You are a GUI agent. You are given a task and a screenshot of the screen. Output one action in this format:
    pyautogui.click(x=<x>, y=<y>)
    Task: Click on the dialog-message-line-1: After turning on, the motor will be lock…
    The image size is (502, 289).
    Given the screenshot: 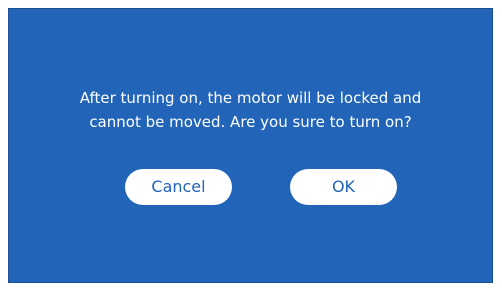 What is the action you would take?
    pyautogui.click(x=250, y=98)
    